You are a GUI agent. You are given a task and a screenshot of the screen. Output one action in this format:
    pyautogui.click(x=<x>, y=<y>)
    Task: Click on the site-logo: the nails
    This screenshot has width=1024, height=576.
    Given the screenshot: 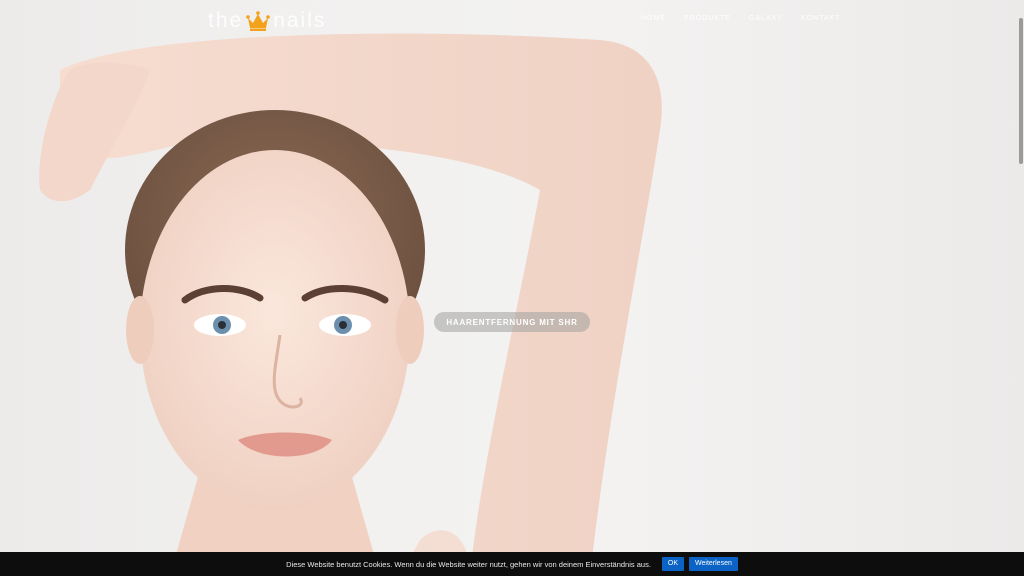 What is the action you would take?
    pyautogui.click(x=267, y=21)
    